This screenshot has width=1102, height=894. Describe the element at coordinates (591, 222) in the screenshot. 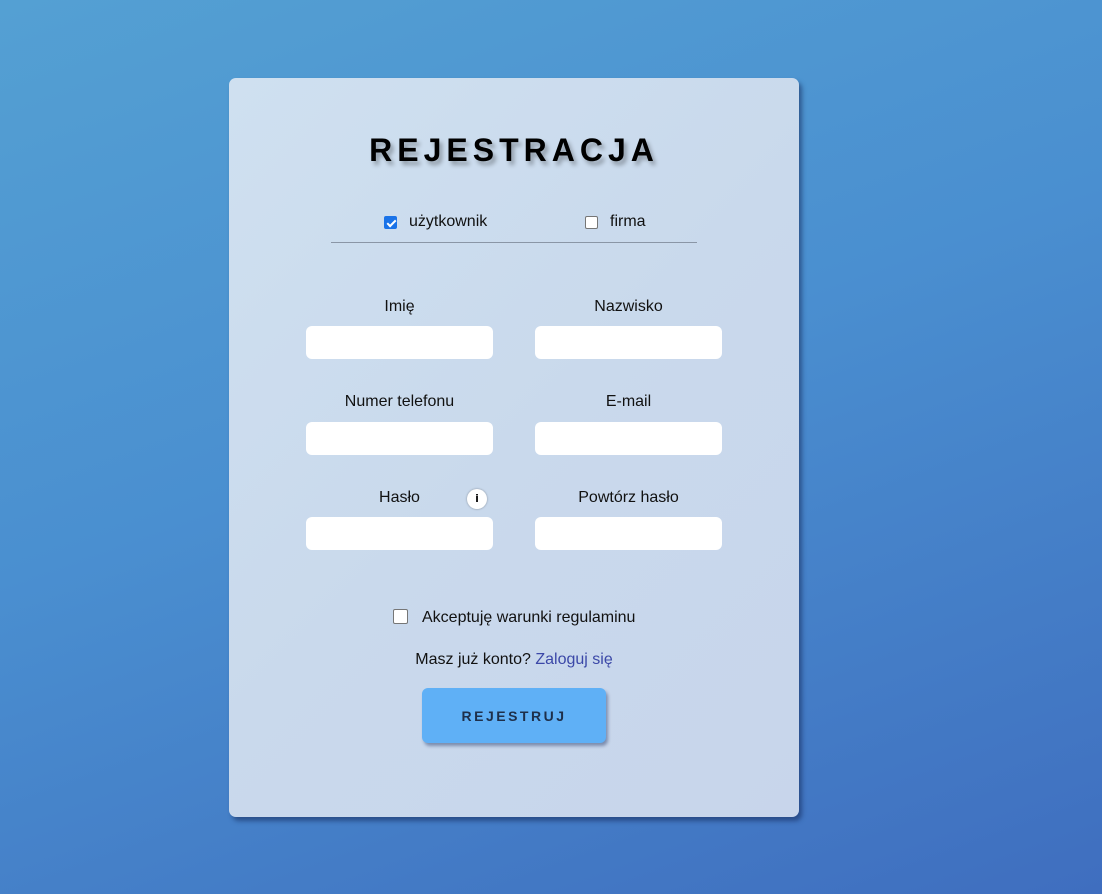

I see `checkbox-company` at that location.